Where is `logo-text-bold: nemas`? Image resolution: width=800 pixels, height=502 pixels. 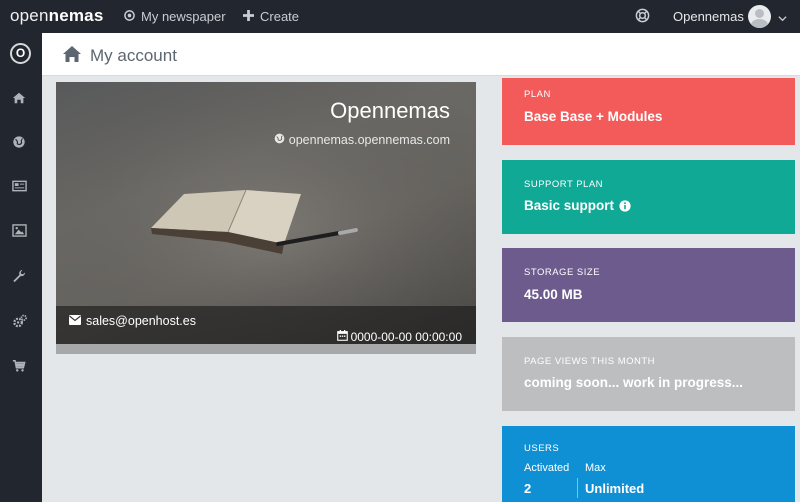 logo-text-bold: nemas is located at coordinates (76, 15).